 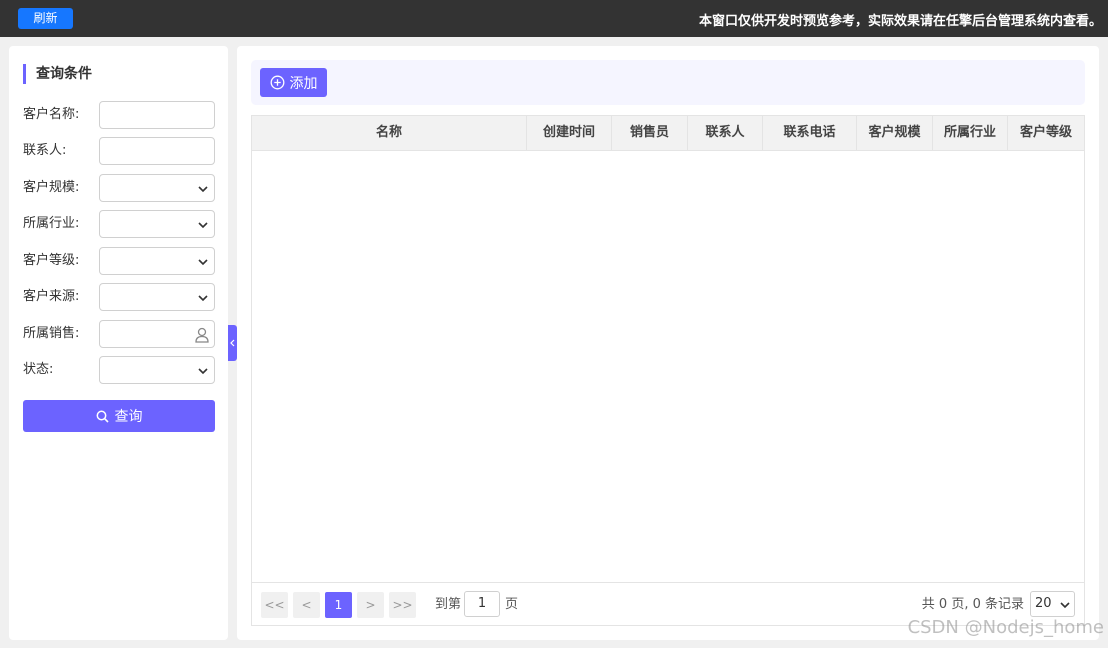 I want to click on page-size-select: 20, so click(x=1052, y=604).